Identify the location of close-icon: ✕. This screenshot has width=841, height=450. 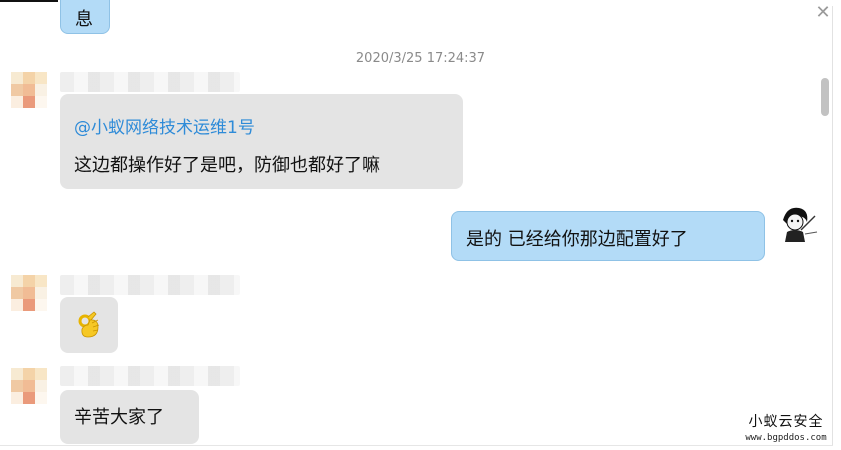
(823, 13).